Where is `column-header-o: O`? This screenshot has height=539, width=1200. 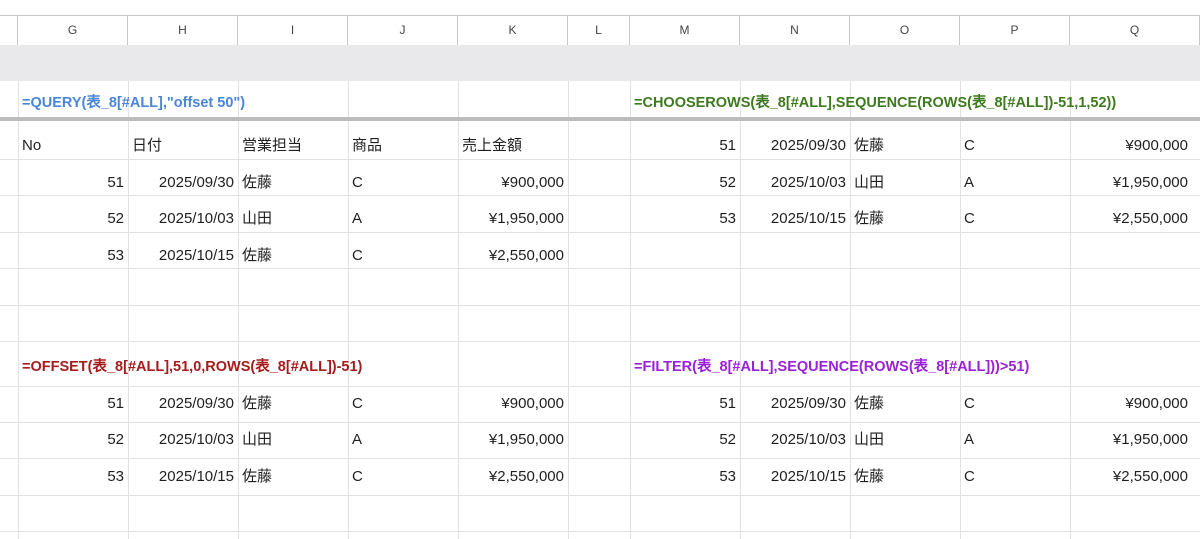
column-header-o: O is located at coordinates (905, 30).